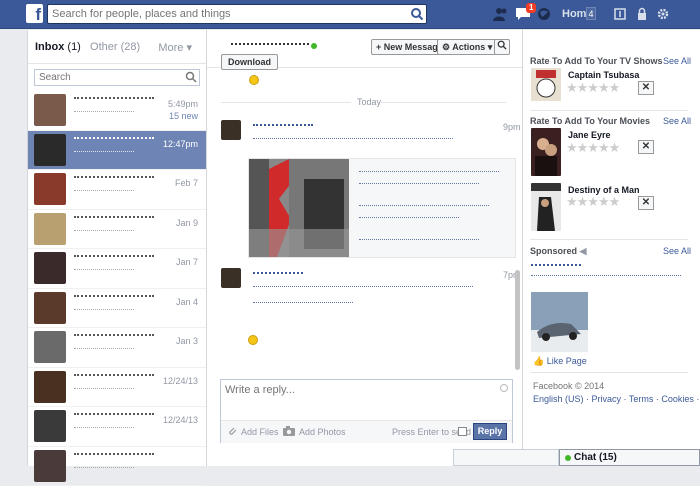  What do you see at coordinates (223, 14) in the screenshot?
I see `global-search-input` at bounding box center [223, 14].